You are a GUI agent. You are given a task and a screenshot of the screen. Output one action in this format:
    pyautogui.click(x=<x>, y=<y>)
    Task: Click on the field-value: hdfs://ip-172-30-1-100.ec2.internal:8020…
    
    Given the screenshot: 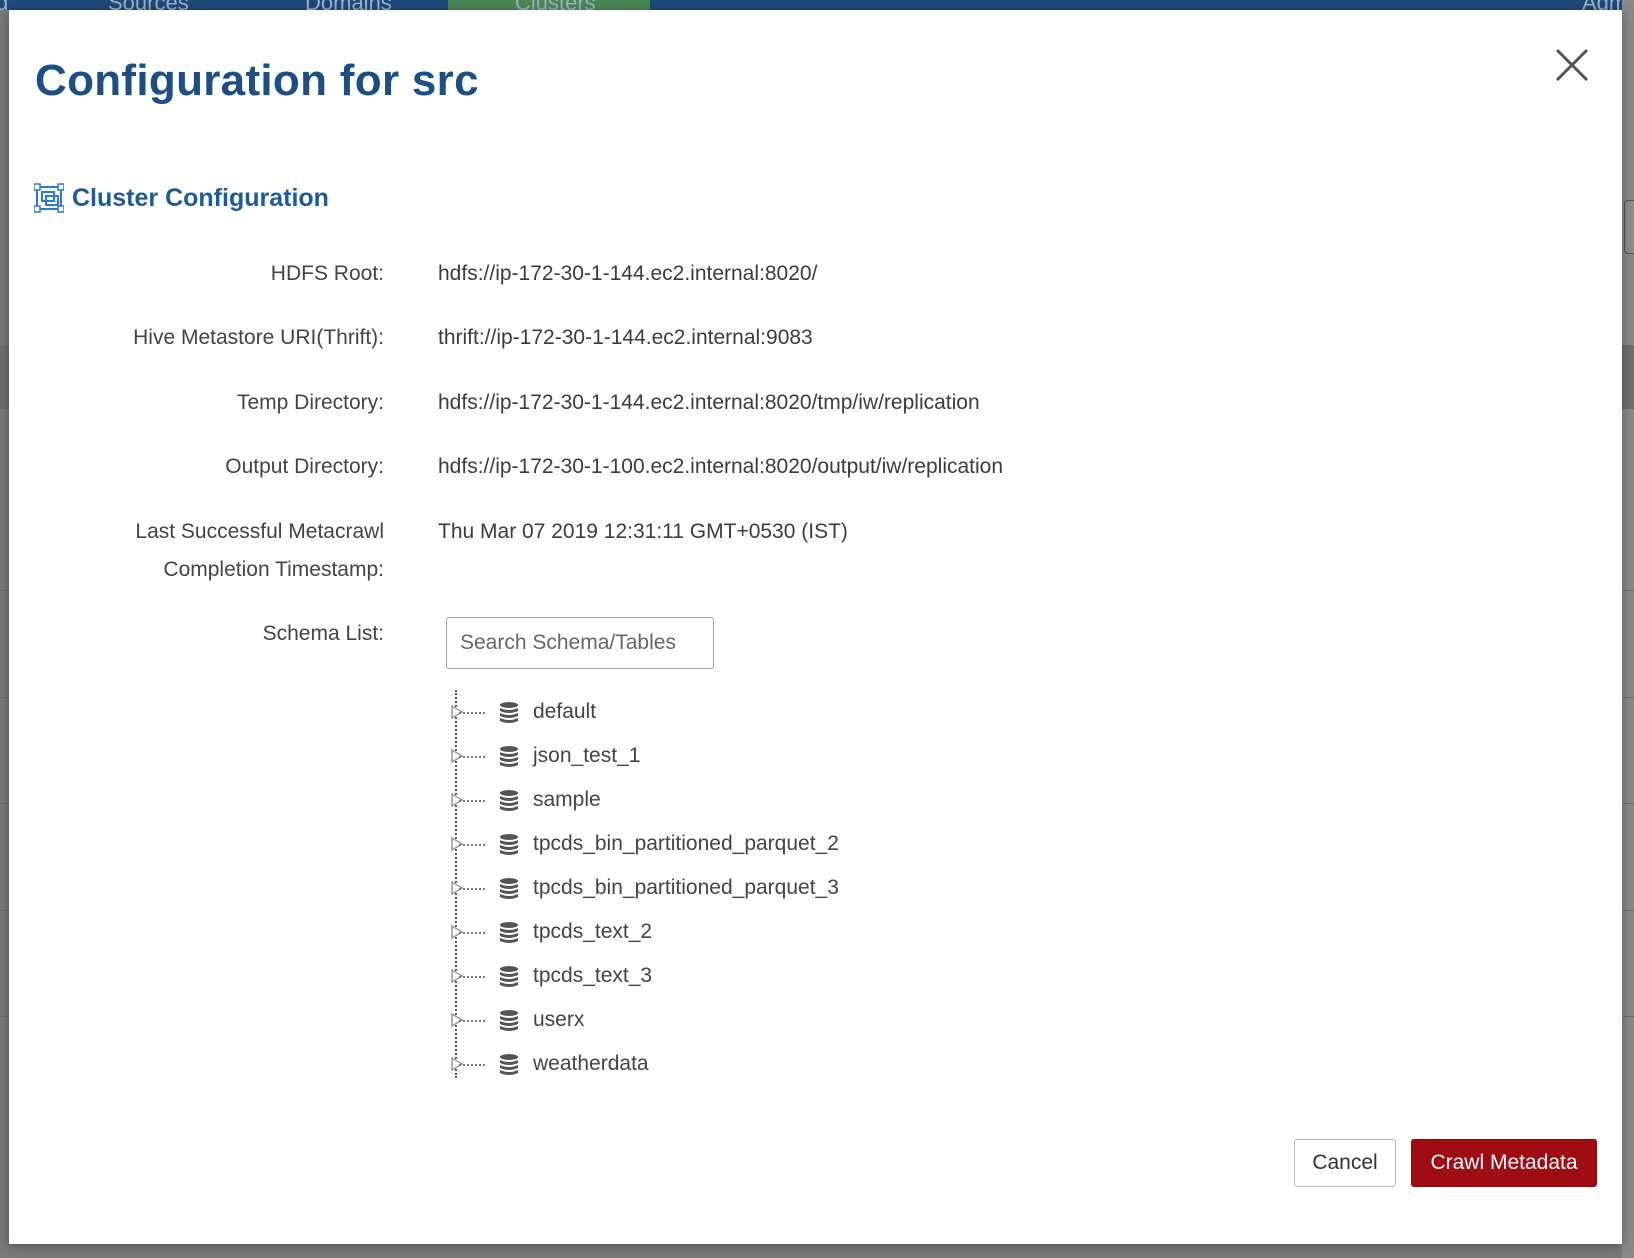 What is the action you would take?
    pyautogui.click(x=721, y=466)
    